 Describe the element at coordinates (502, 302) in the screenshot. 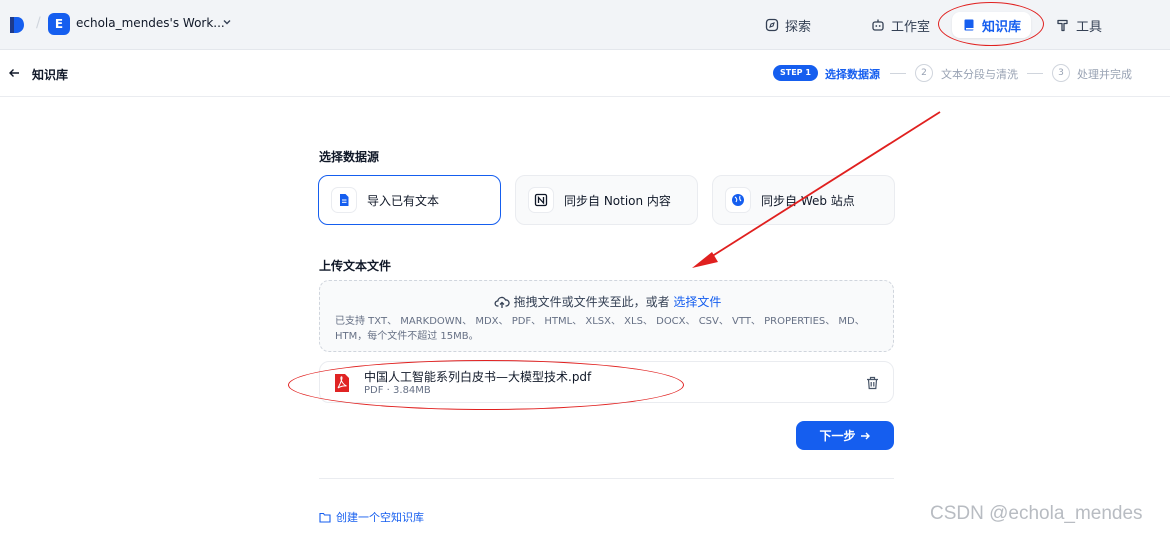

I see `cloud-upload-icon` at that location.